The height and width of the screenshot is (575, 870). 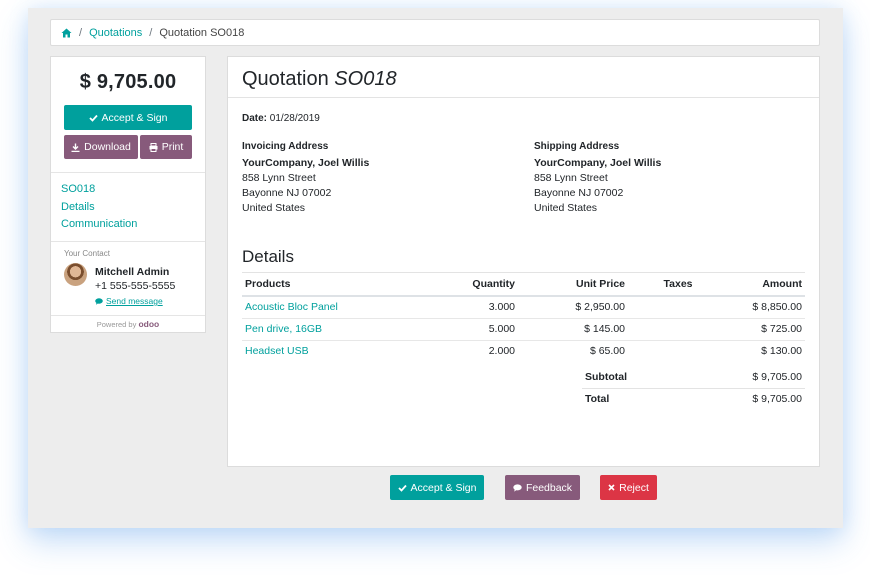 I want to click on line-product: Pen drive, 16GB, so click(x=322, y=329).